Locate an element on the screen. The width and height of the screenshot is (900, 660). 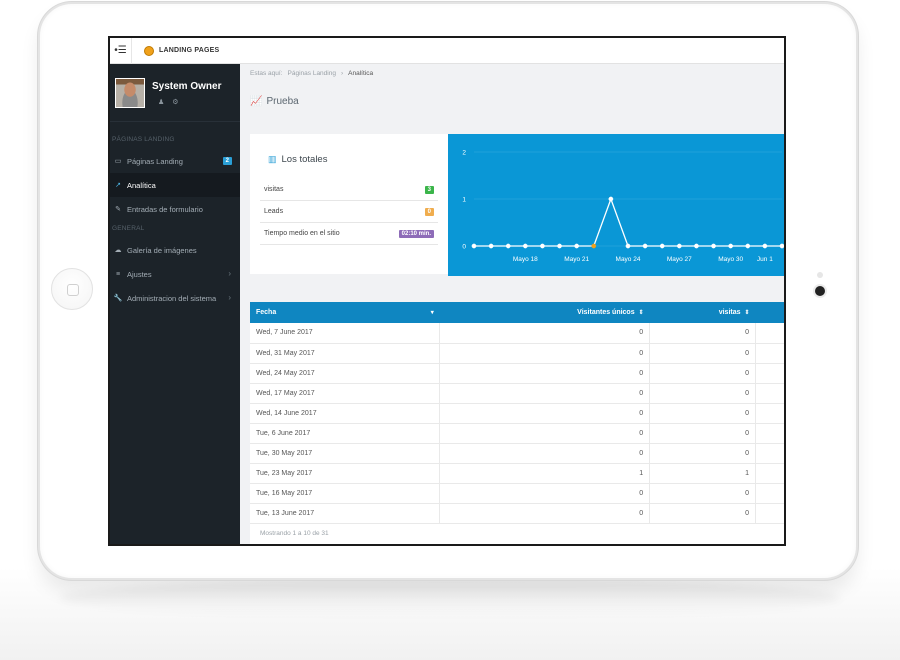
cloud-icon: ☁ is located at coordinates (118, 250).